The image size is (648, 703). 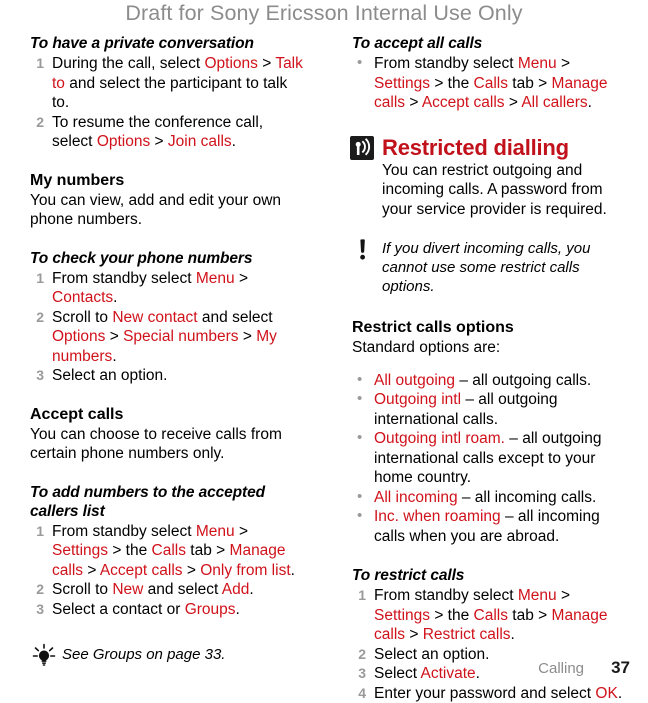 What do you see at coordinates (200, 141) in the screenshot?
I see `ui-path-token: Join calls` at bounding box center [200, 141].